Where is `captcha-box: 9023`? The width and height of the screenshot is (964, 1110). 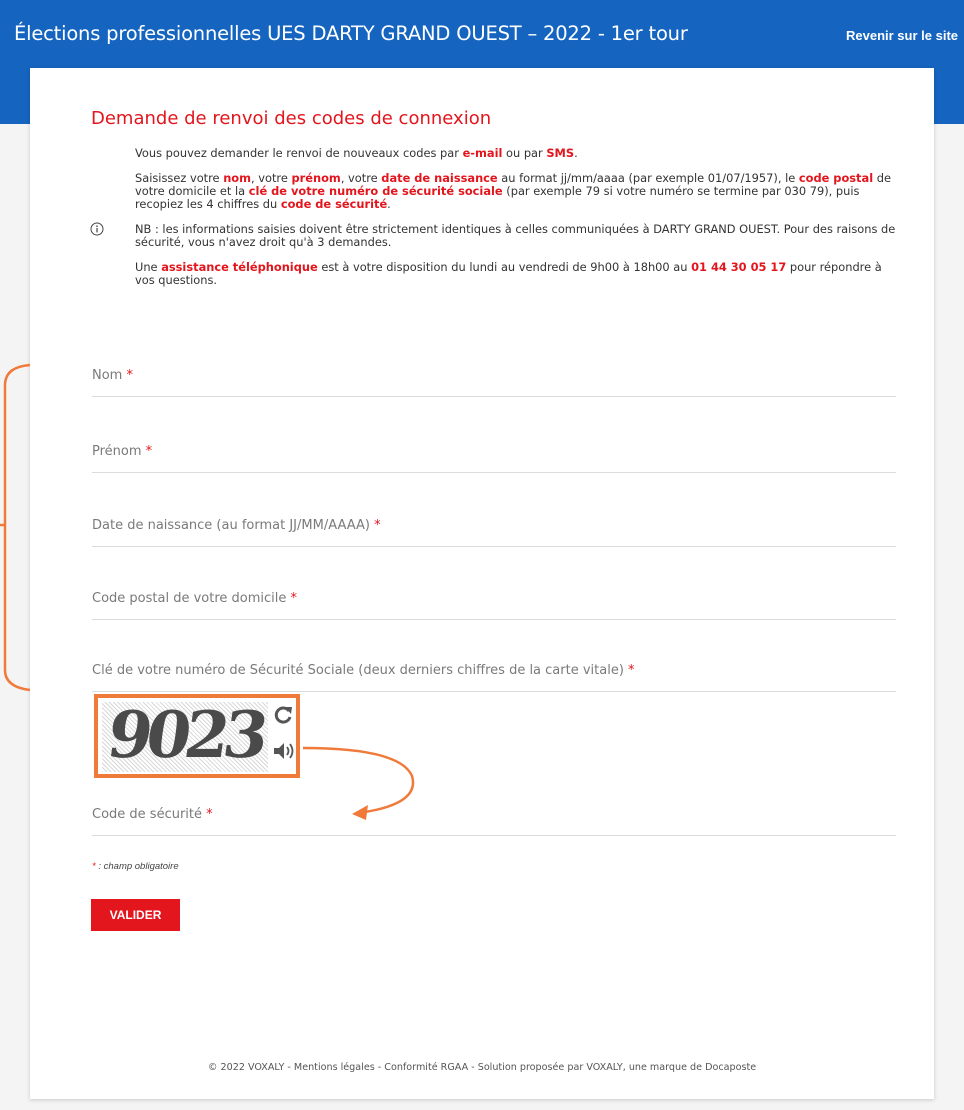 captcha-box: 9023 is located at coordinates (197, 736).